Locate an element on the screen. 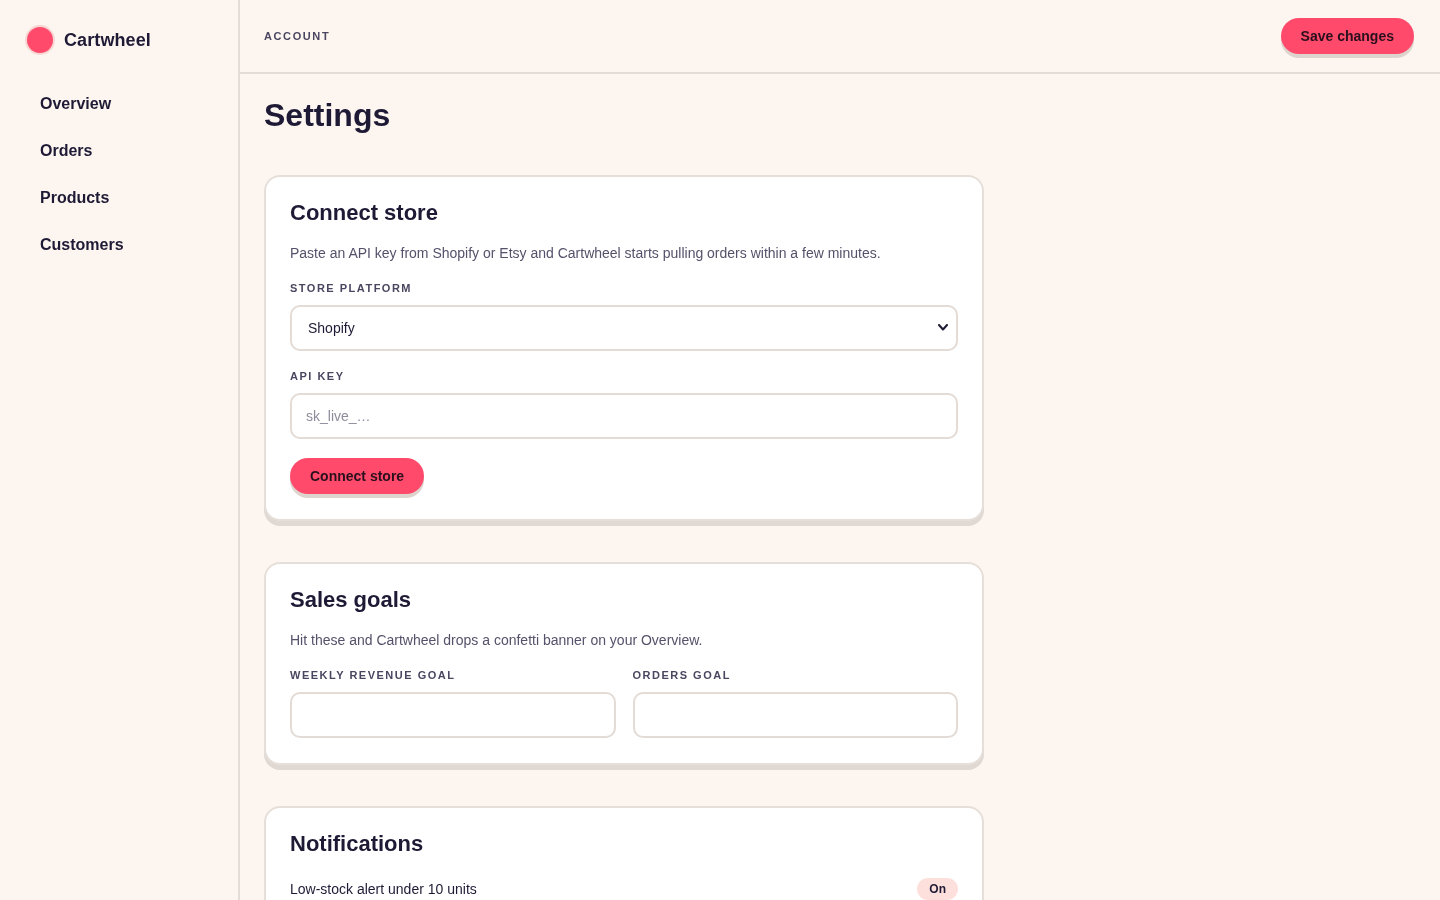  field-label: ORDERS GOAL is located at coordinates (681, 675).